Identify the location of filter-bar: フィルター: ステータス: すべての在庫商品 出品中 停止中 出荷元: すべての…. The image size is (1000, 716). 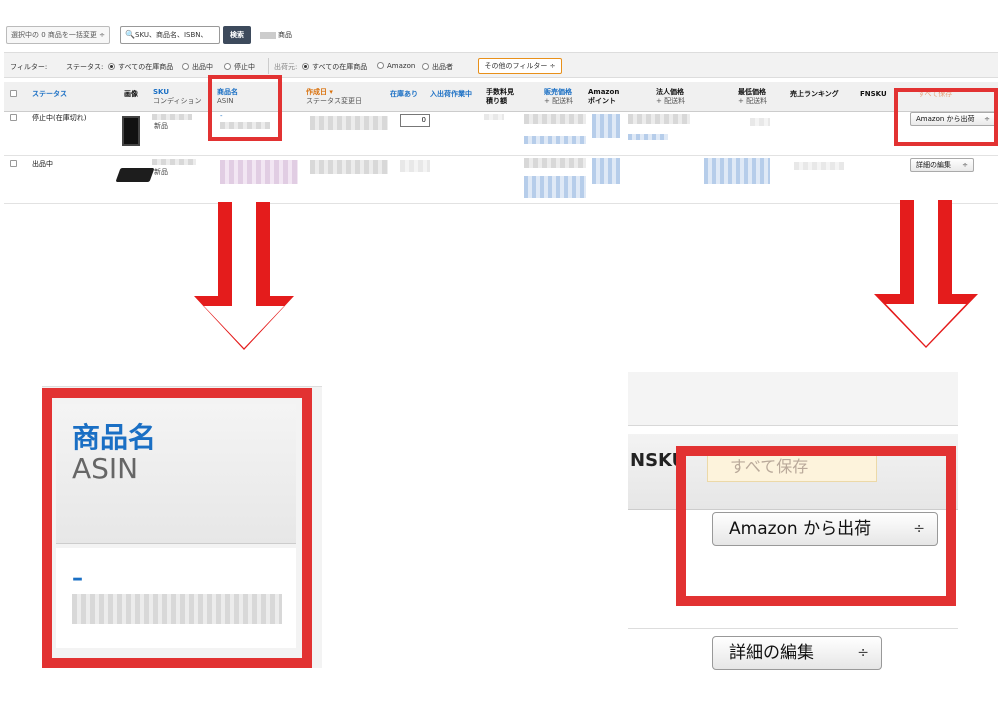
(501, 65).